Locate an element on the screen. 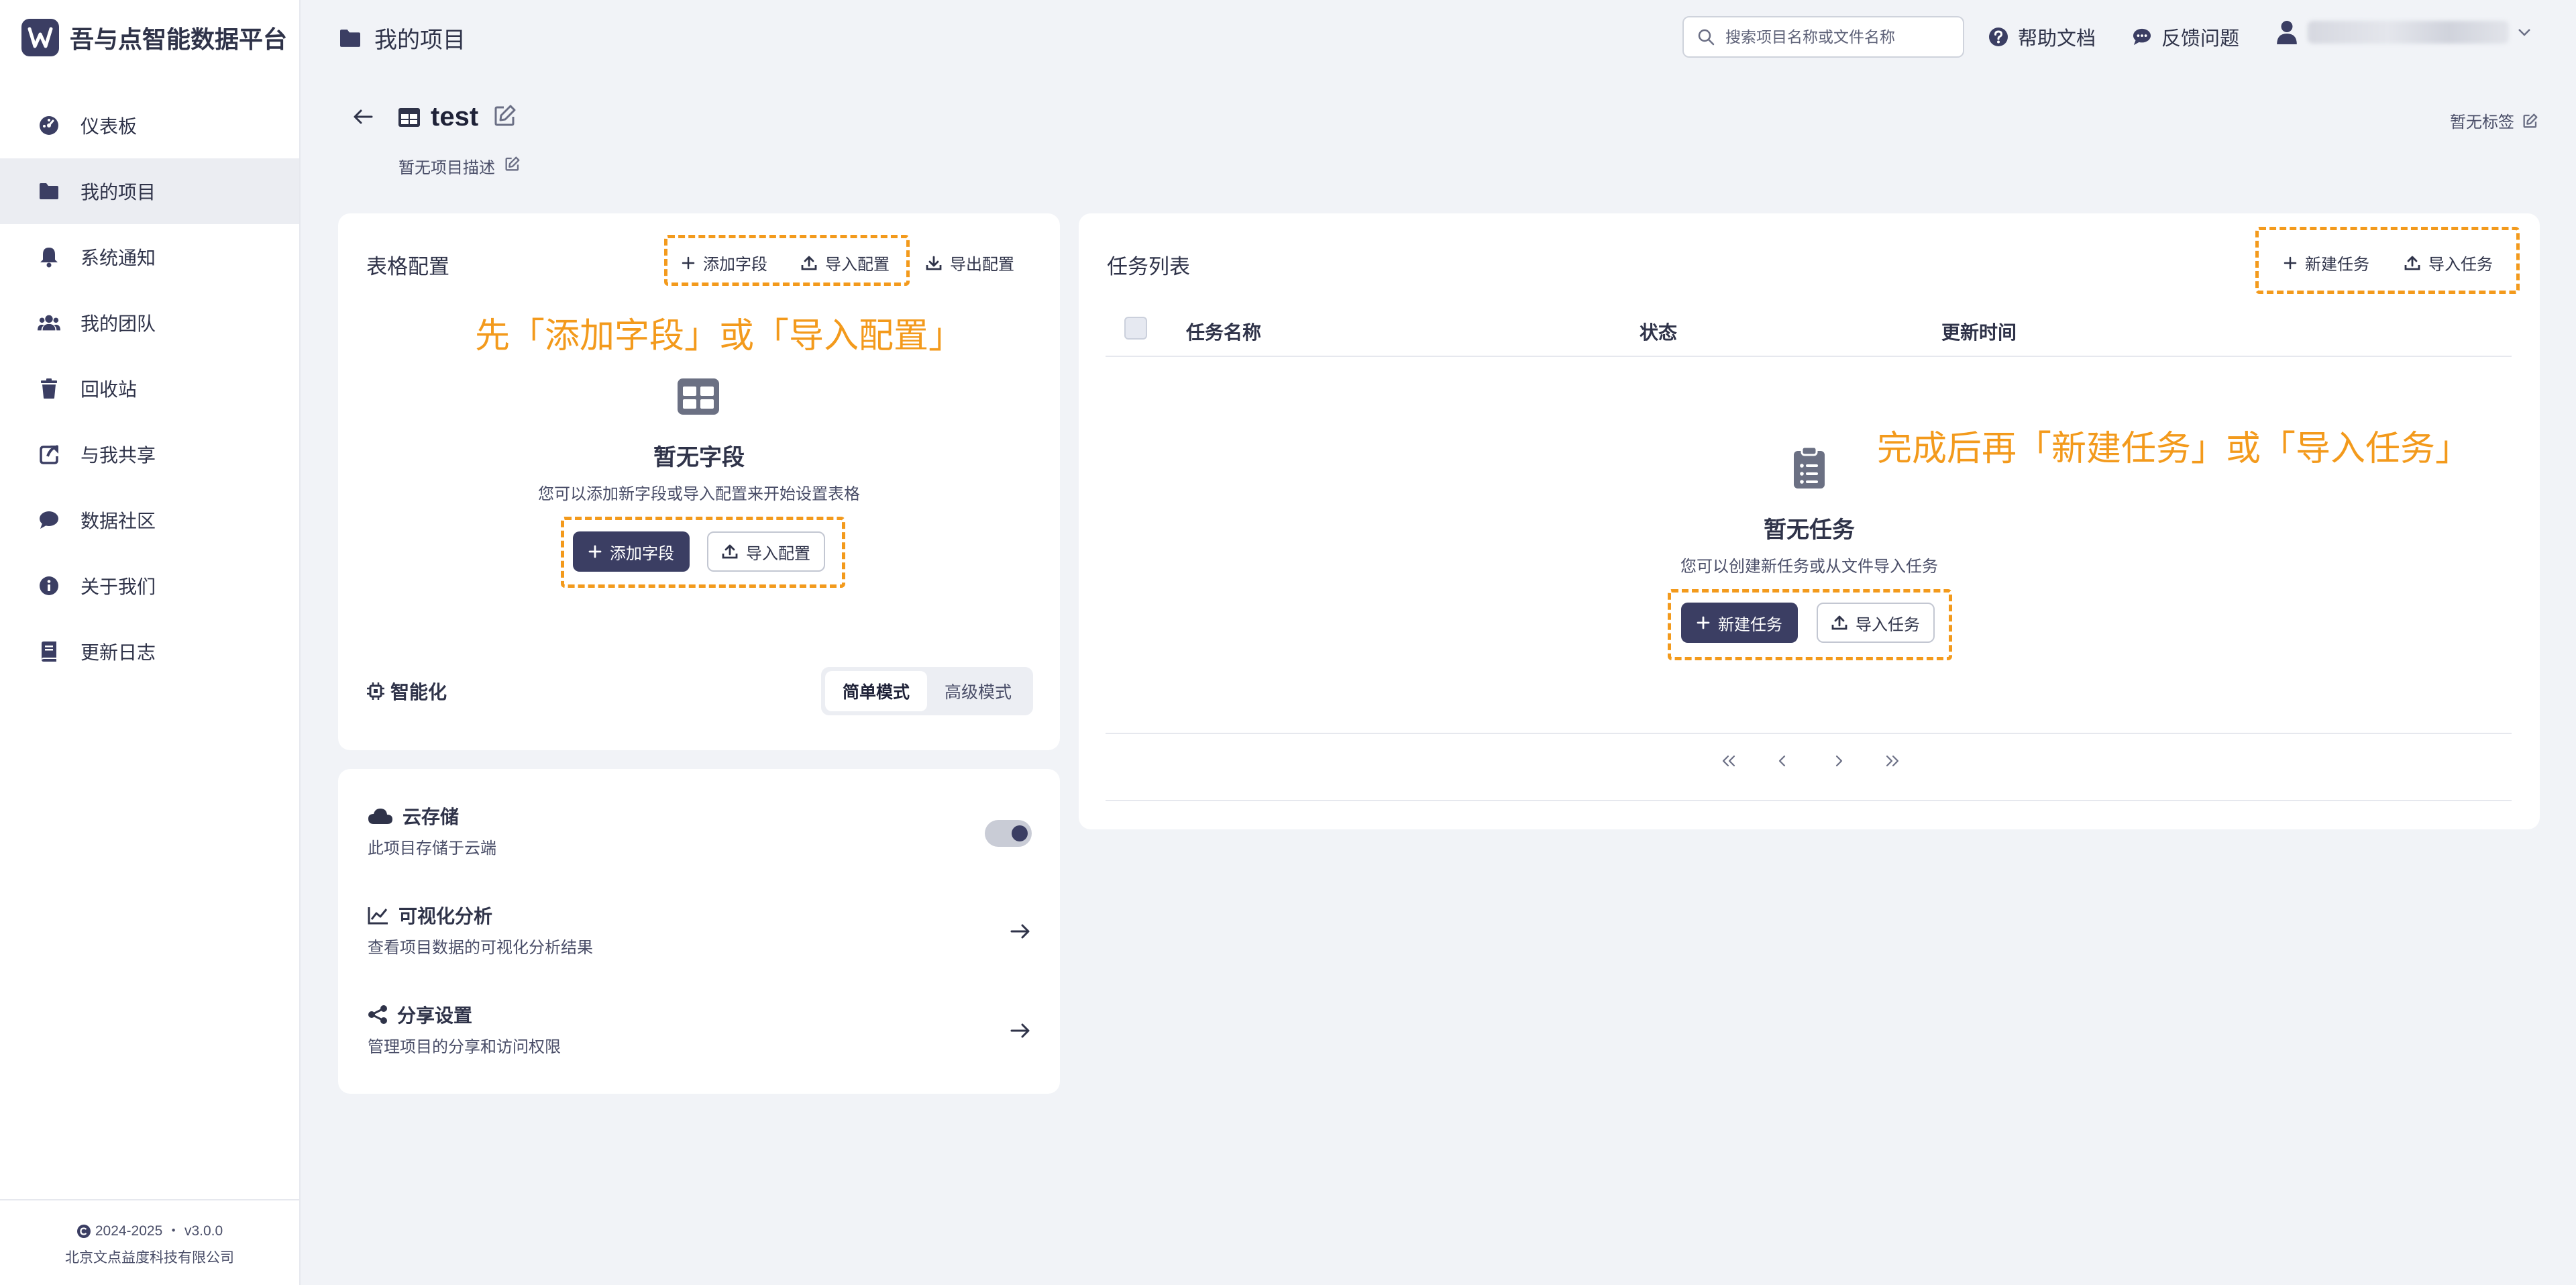 The image size is (2576, 1285). edit-project-name-button is located at coordinates (505, 117).